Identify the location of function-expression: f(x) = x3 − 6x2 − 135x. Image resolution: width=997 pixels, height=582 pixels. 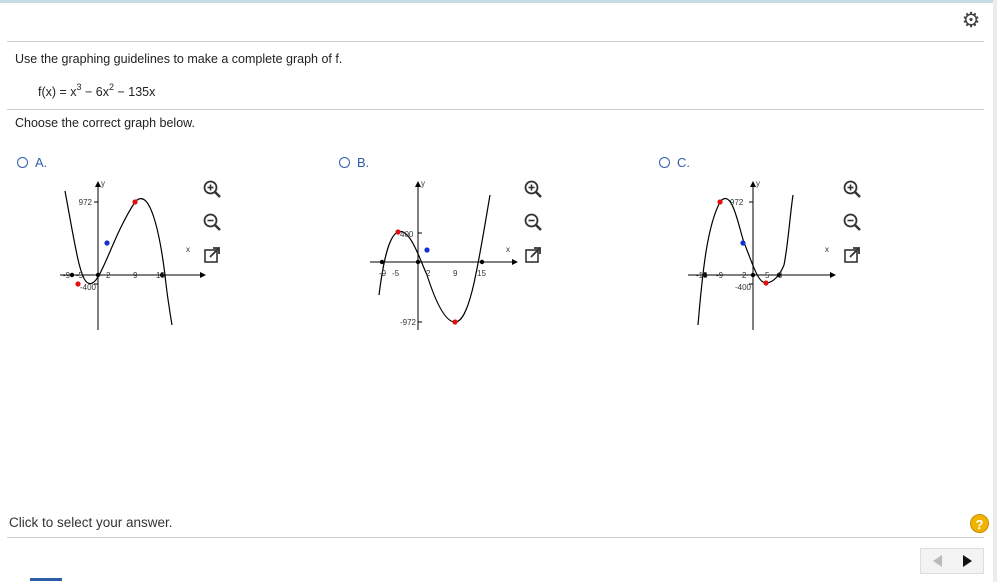
(97, 90).